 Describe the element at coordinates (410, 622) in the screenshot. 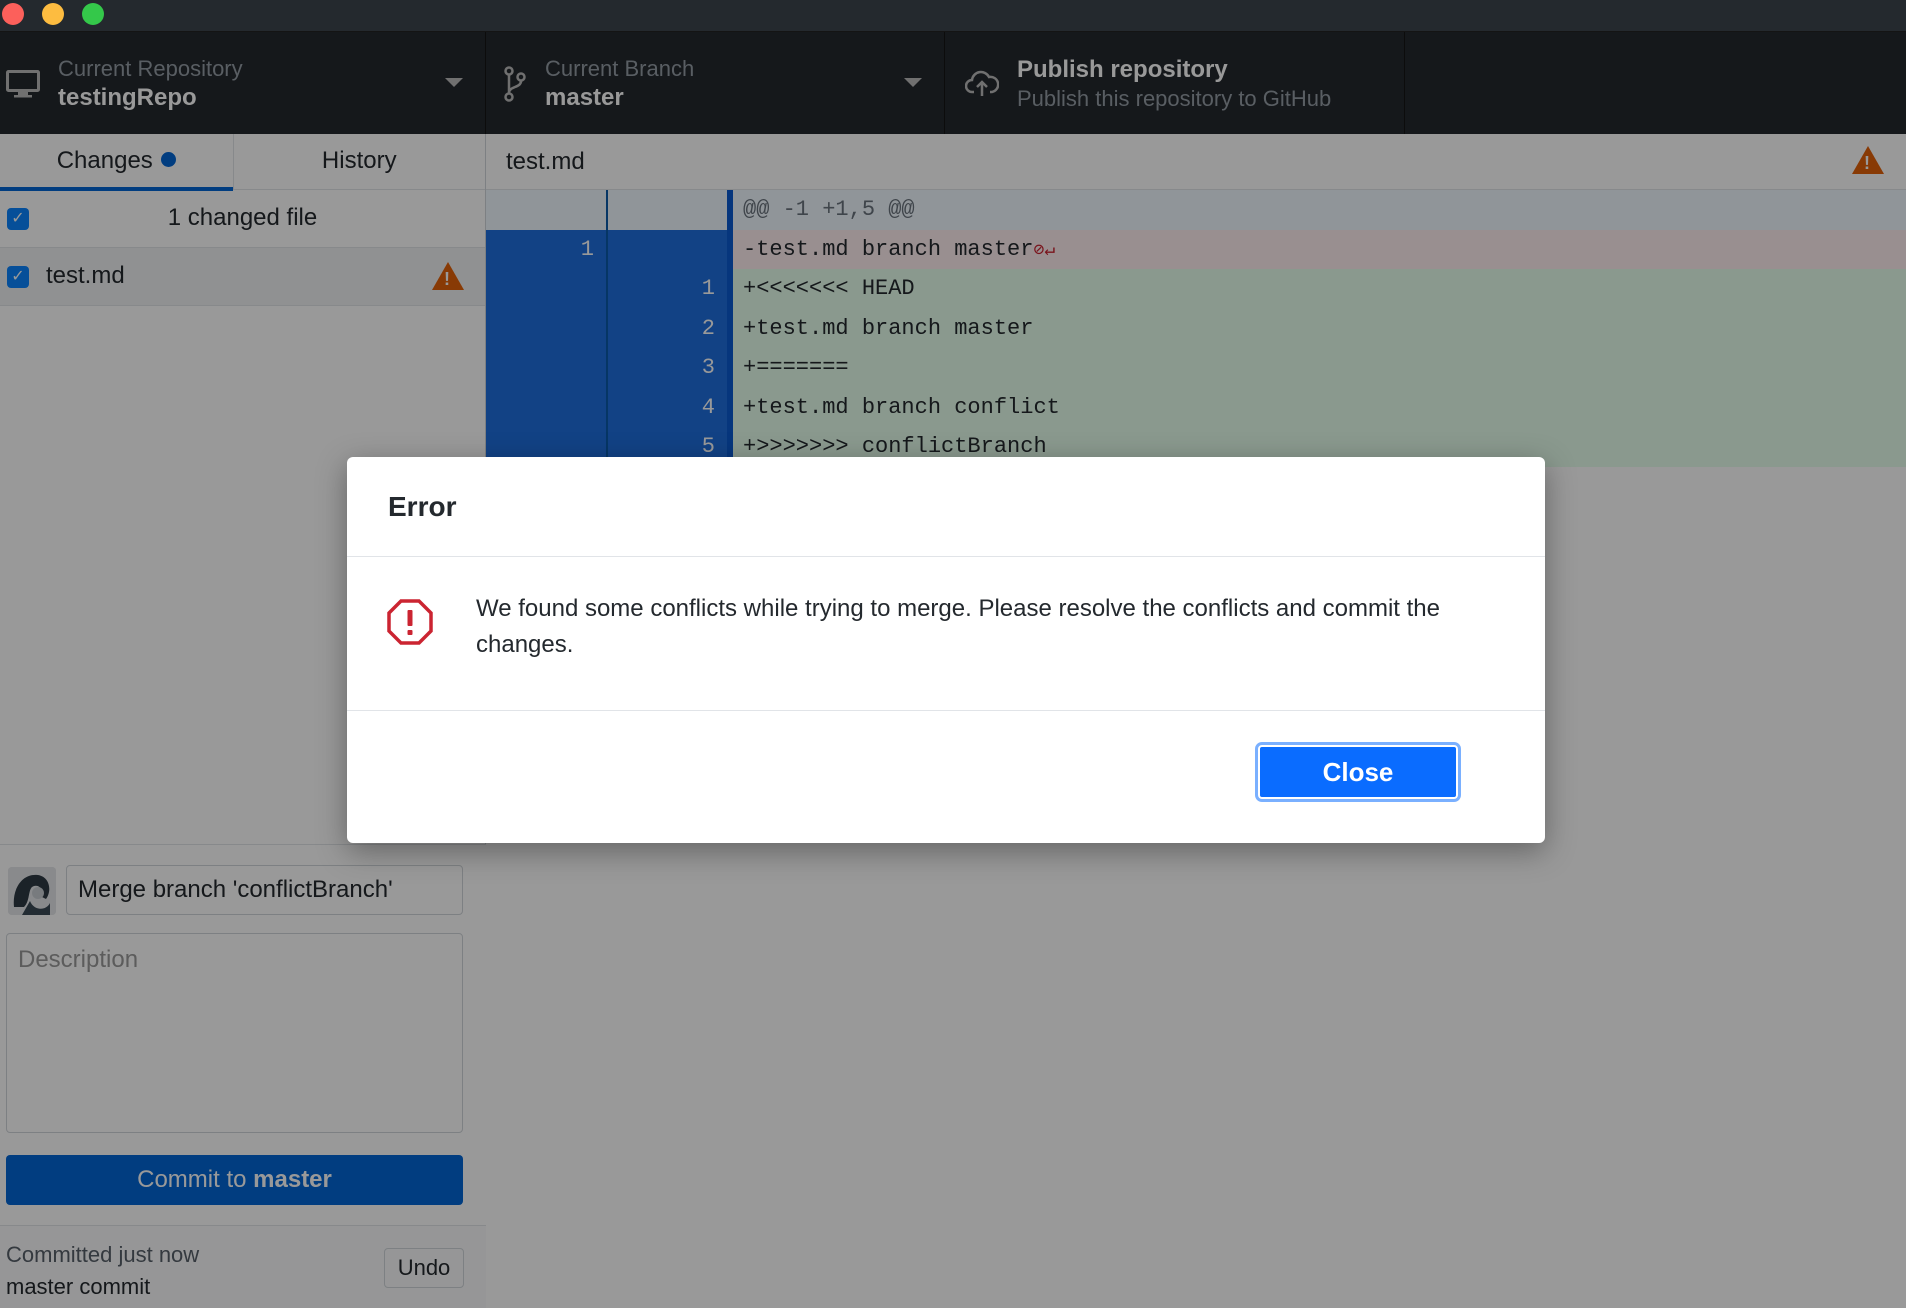

I see `stop-error-icon` at that location.